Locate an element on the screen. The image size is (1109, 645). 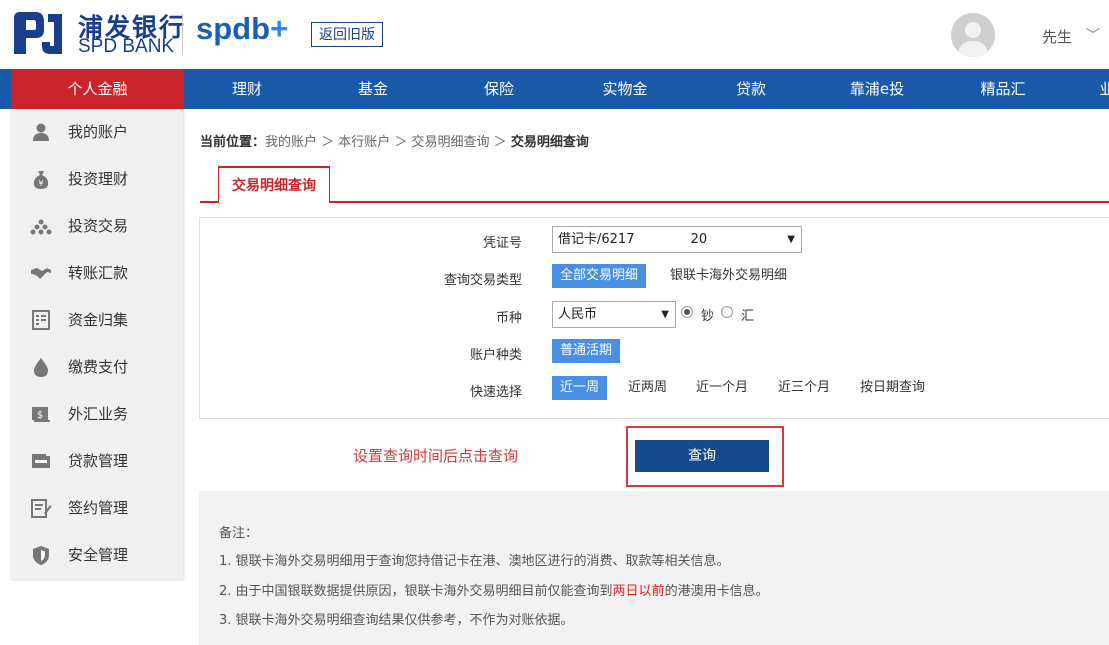
sidebar-item-security: 安全管理 is located at coordinates (96, 555).